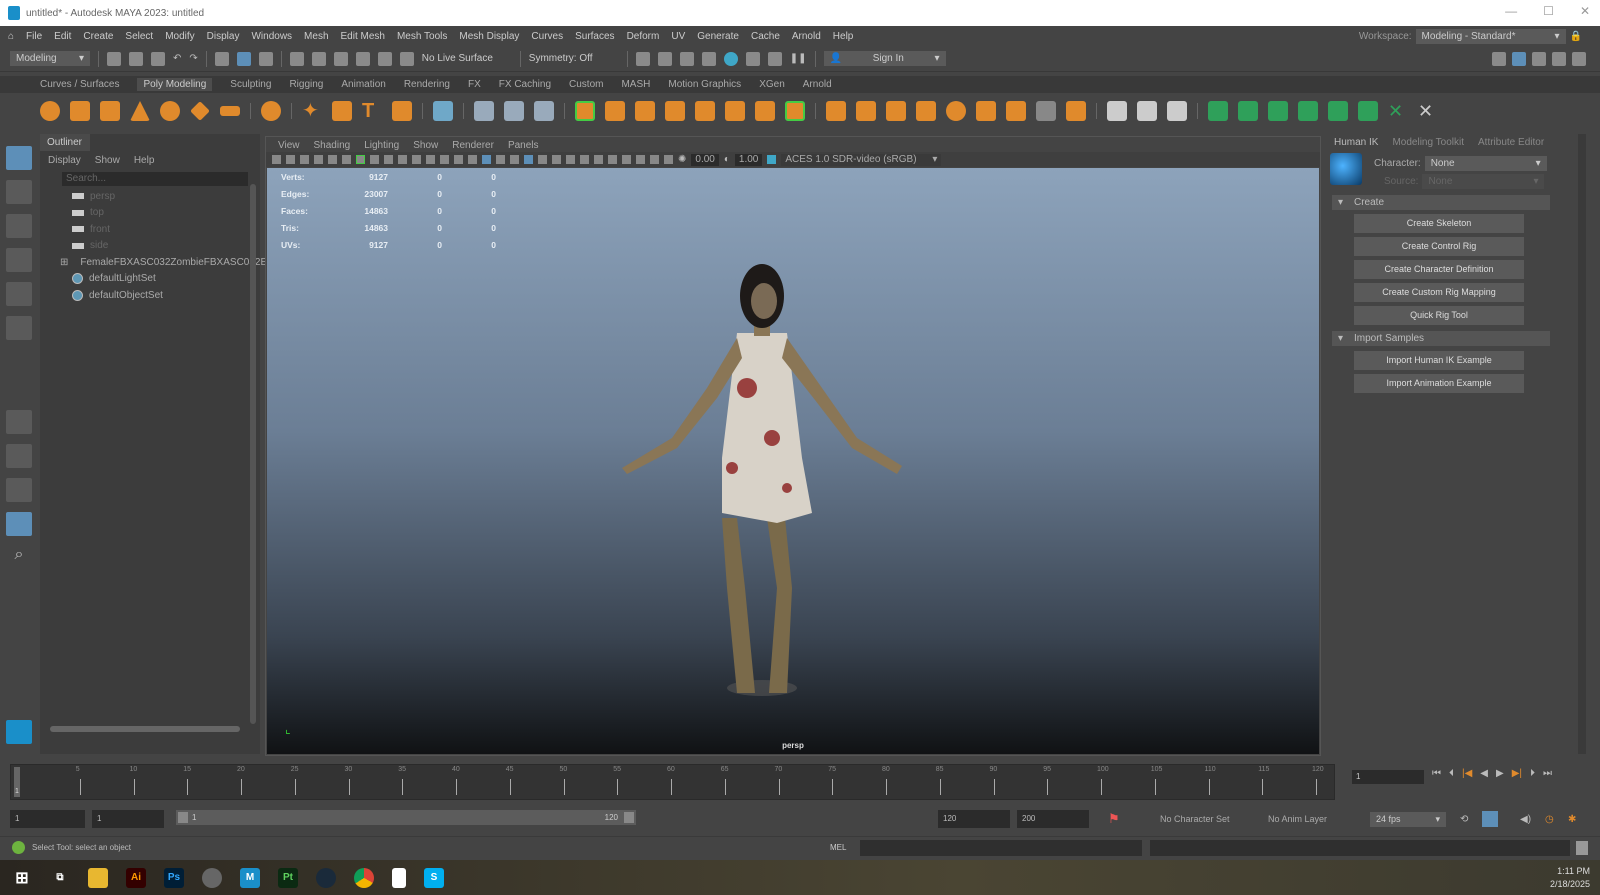 The width and height of the screenshot is (1600, 895). Describe the element at coordinates (1490, 819) in the screenshot. I see `cached-playback-icon` at that location.